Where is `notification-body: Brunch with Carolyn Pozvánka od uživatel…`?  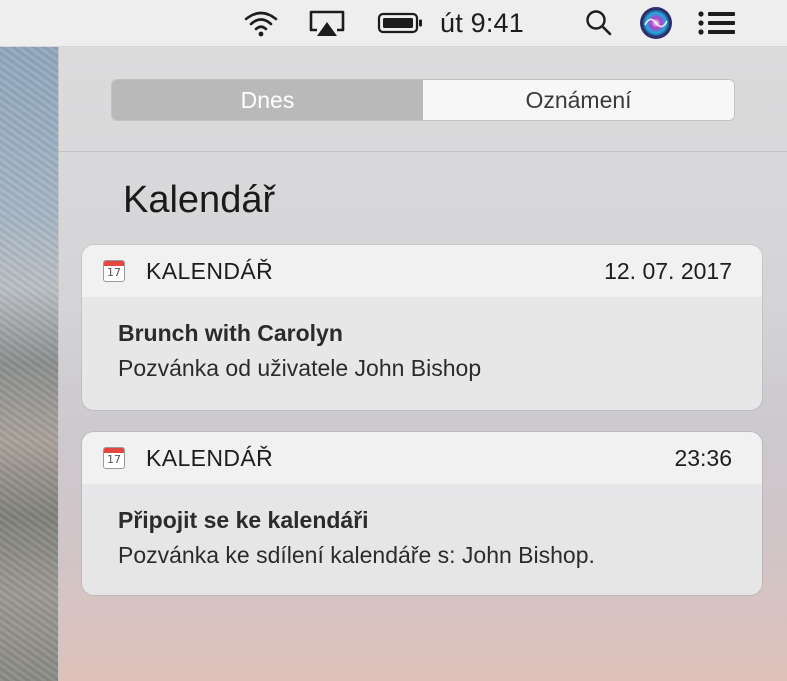 notification-body: Brunch with Carolyn Pozvánka od uživatel… is located at coordinates (422, 340).